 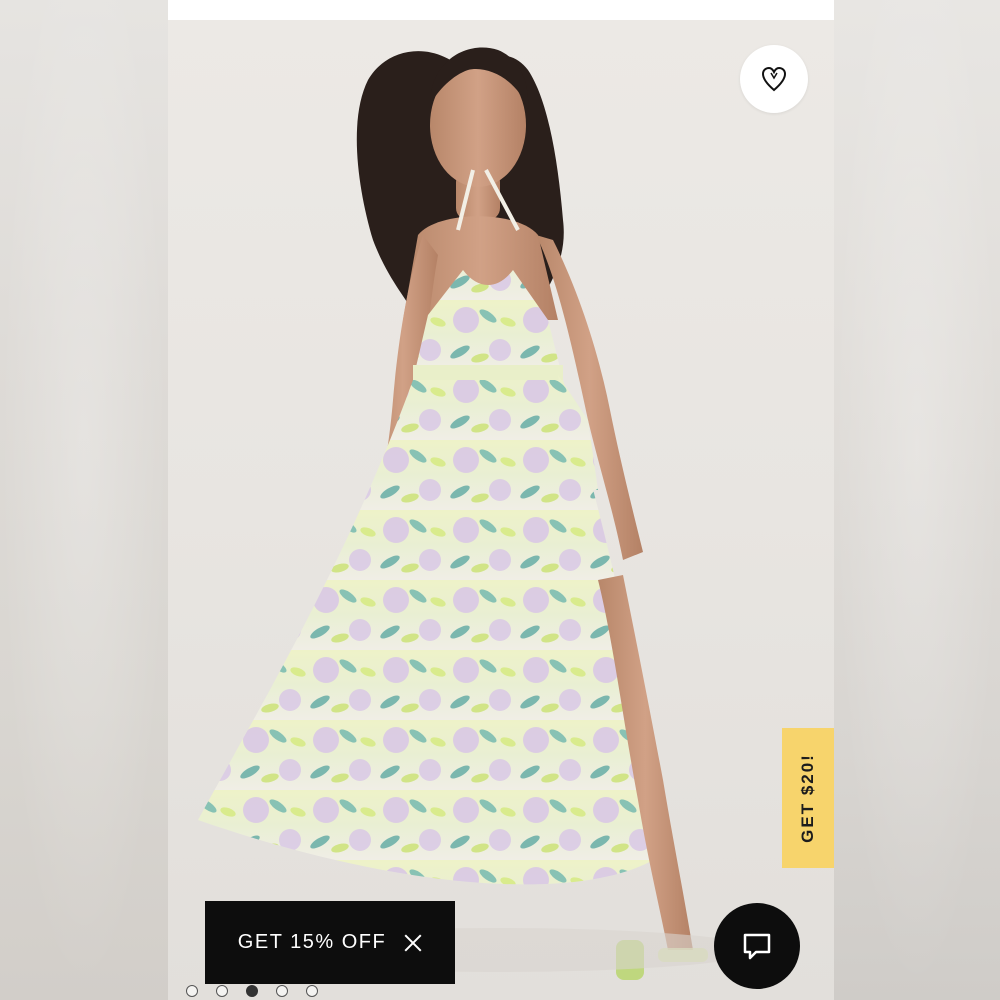 I want to click on carousel-dot-active, so click(x=252, y=991).